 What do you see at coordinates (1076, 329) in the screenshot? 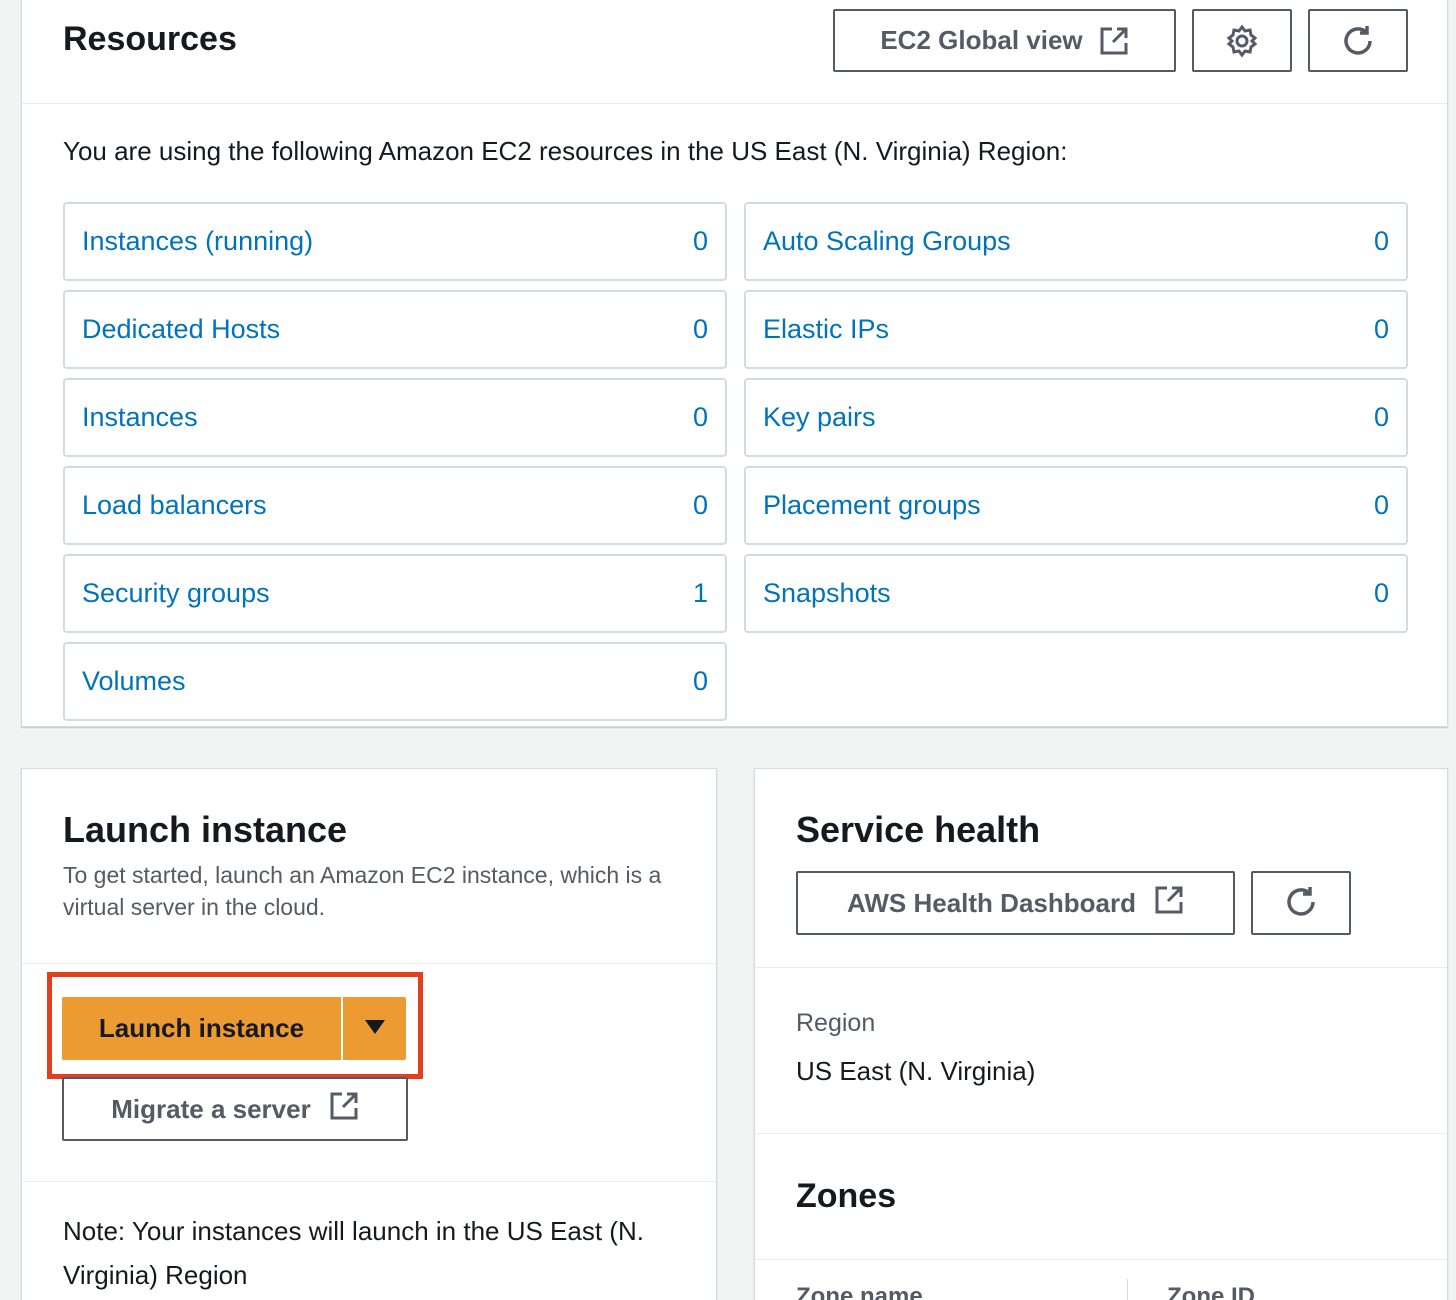
I see `resource-tile: Elastic IPs 0` at bounding box center [1076, 329].